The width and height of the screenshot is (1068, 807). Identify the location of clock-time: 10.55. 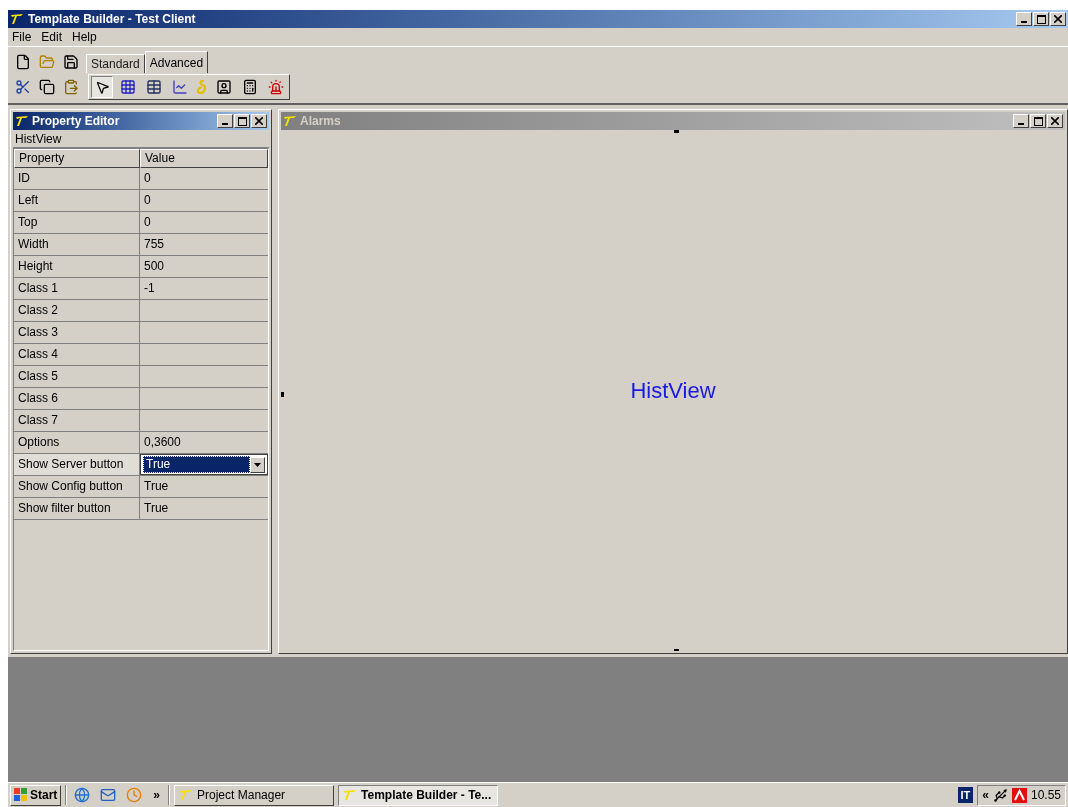
(1045, 795).